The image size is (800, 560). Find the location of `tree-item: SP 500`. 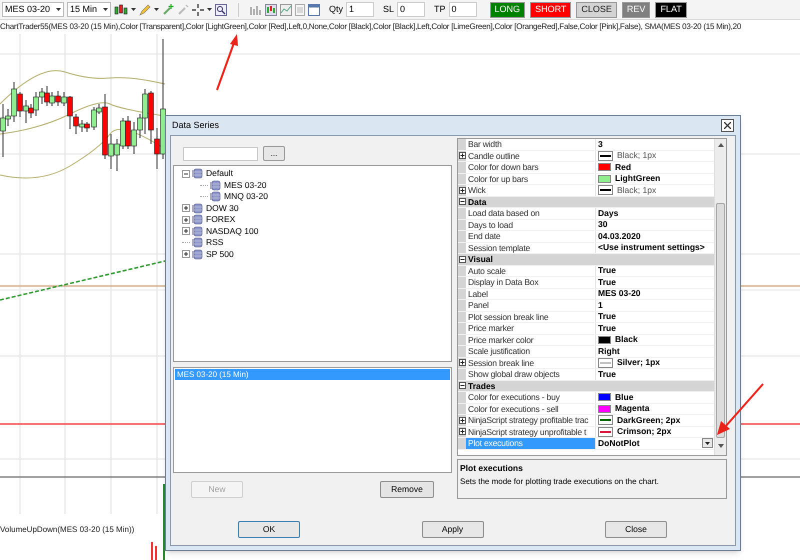

tree-item: SP 500 is located at coordinates (220, 254).